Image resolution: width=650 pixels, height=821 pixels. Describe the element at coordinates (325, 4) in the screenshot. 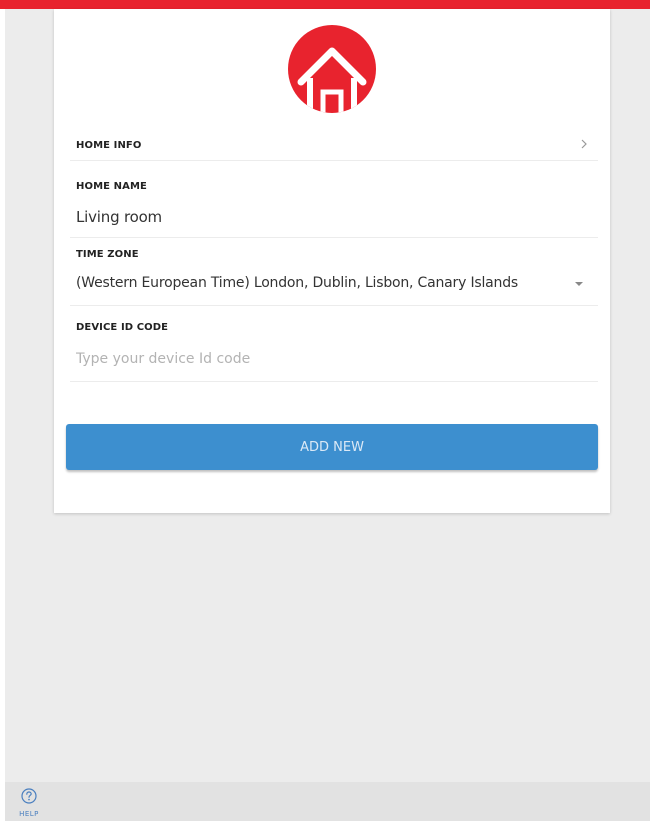

I see `top-accent-bar` at that location.